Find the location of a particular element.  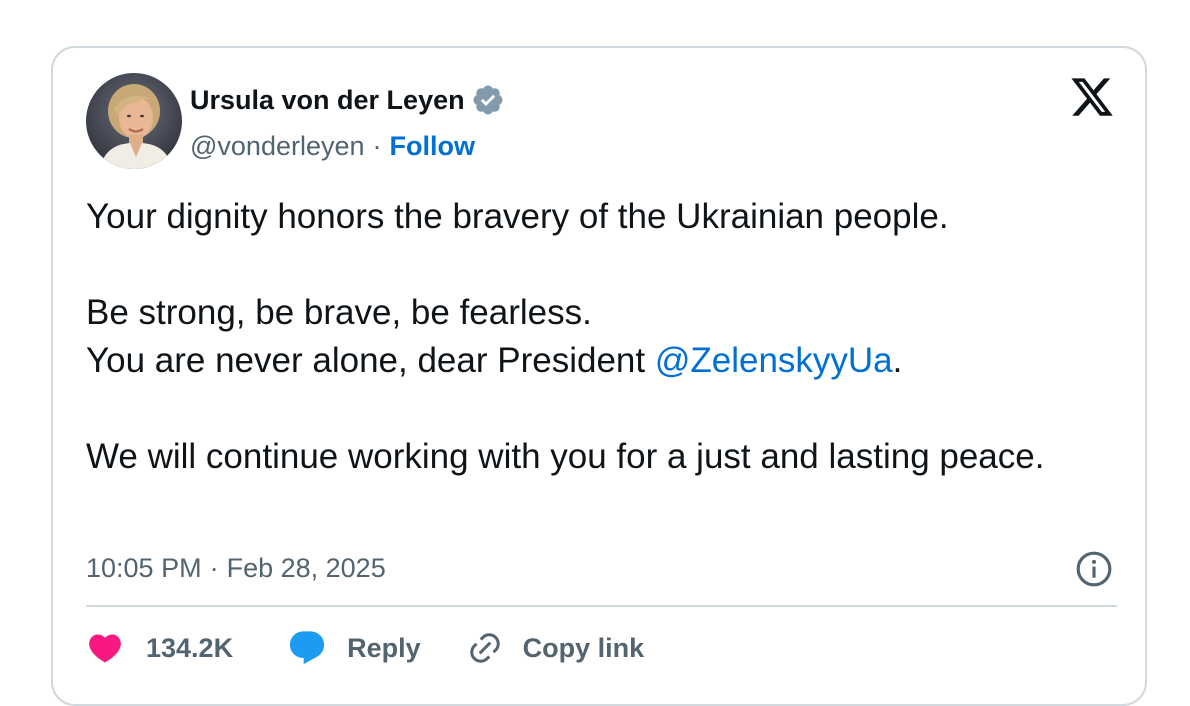

tweet-actions: 134.2K Reply Copy link is located at coordinates (365, 648).